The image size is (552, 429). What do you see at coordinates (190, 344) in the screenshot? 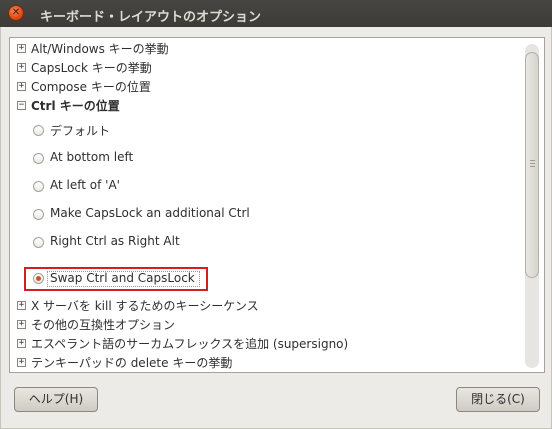
I see `tree-group-label: エスペラント語のサーカムフレックスを追加 (supersigno)` at bounding box center [190, 344].